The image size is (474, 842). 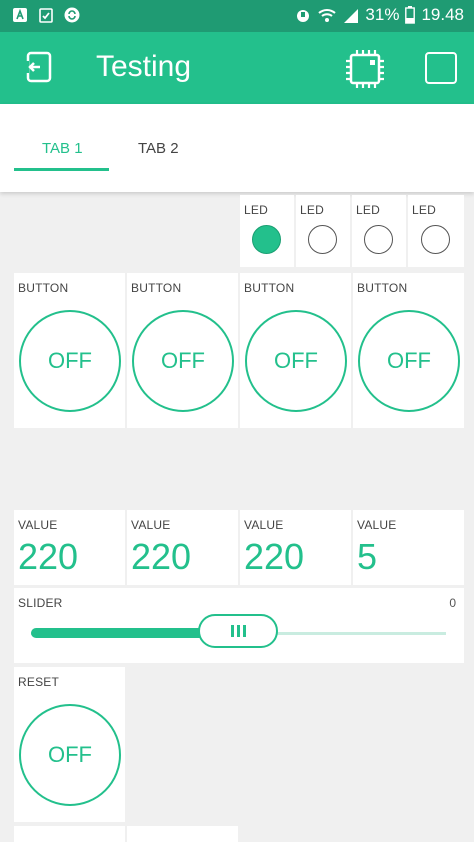 What do you see at coordinates (61, 169) in the screenshot?
I see `active-tab-indicator` at bounding box center [61, 169].